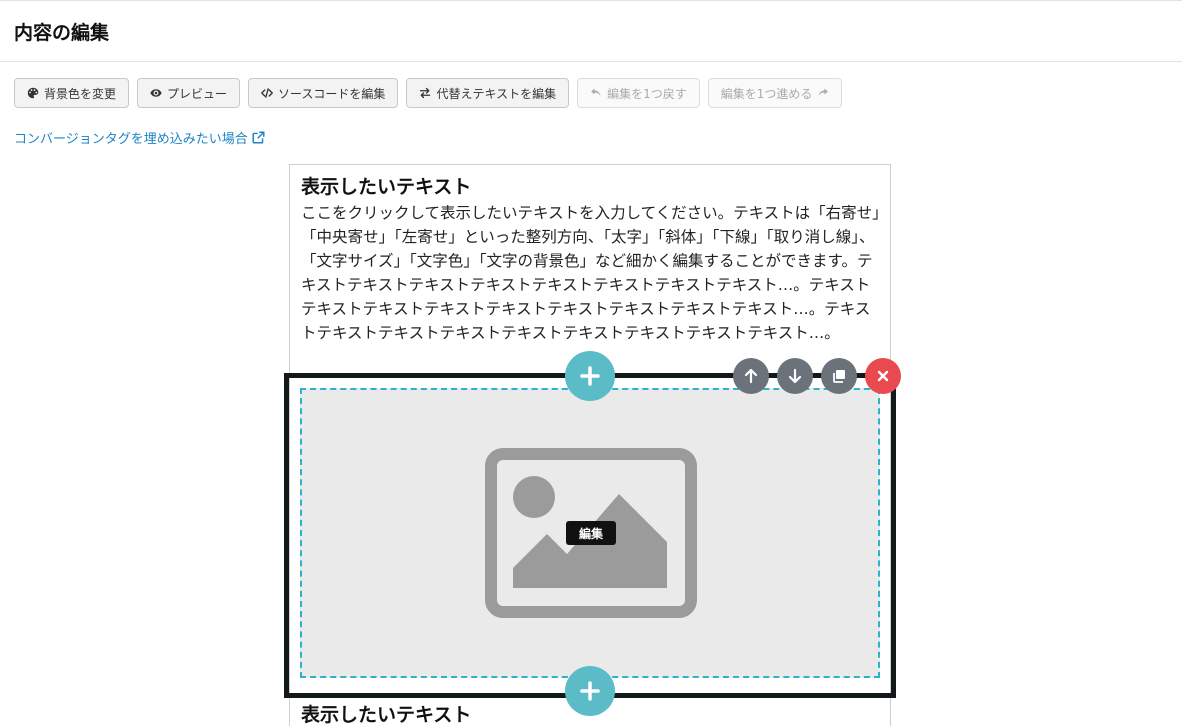  I want to click on add-block-below-button, so click(590, 691).